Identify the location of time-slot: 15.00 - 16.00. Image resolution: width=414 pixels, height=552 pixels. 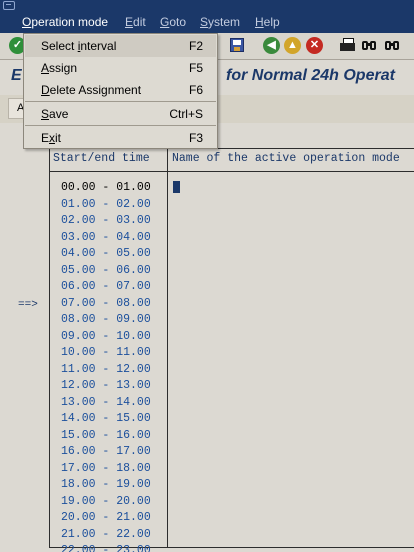
(106, 437).